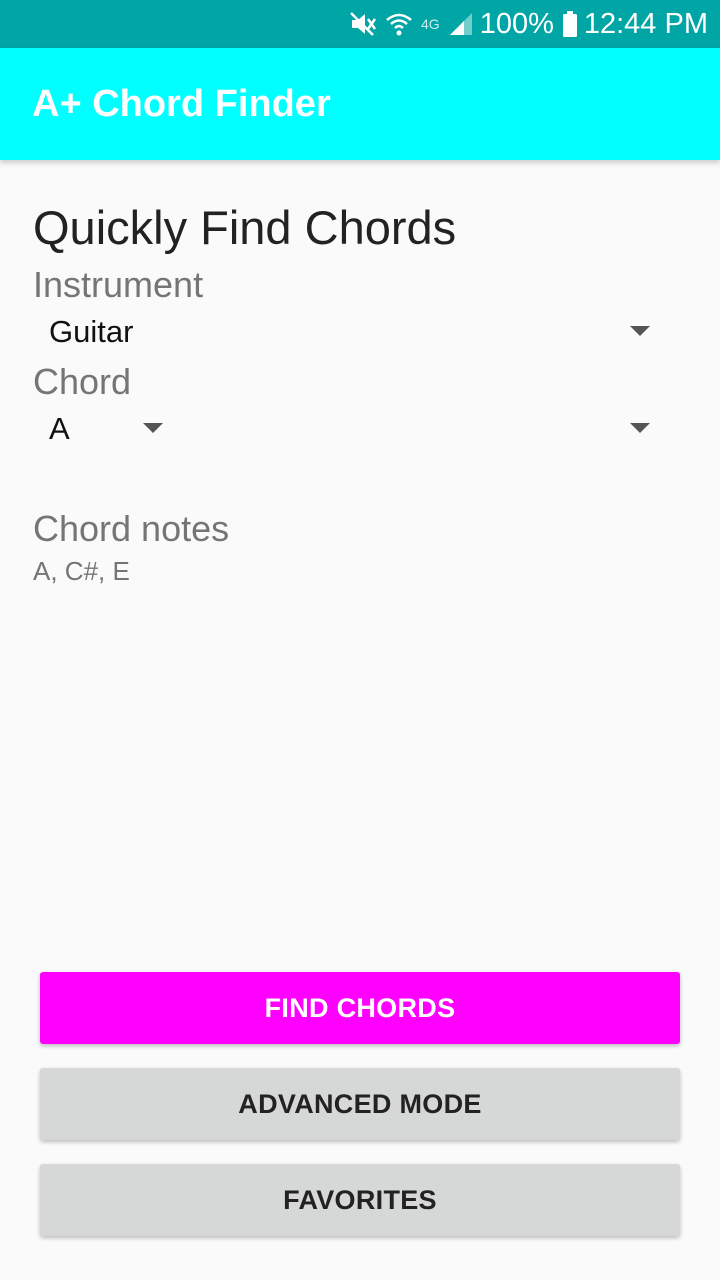 The image size is (720, 1280). What do you see at coordinates (516, 23) in the screenshot?
I see `battery-percent: 100%` at bounding box center [516, 23].